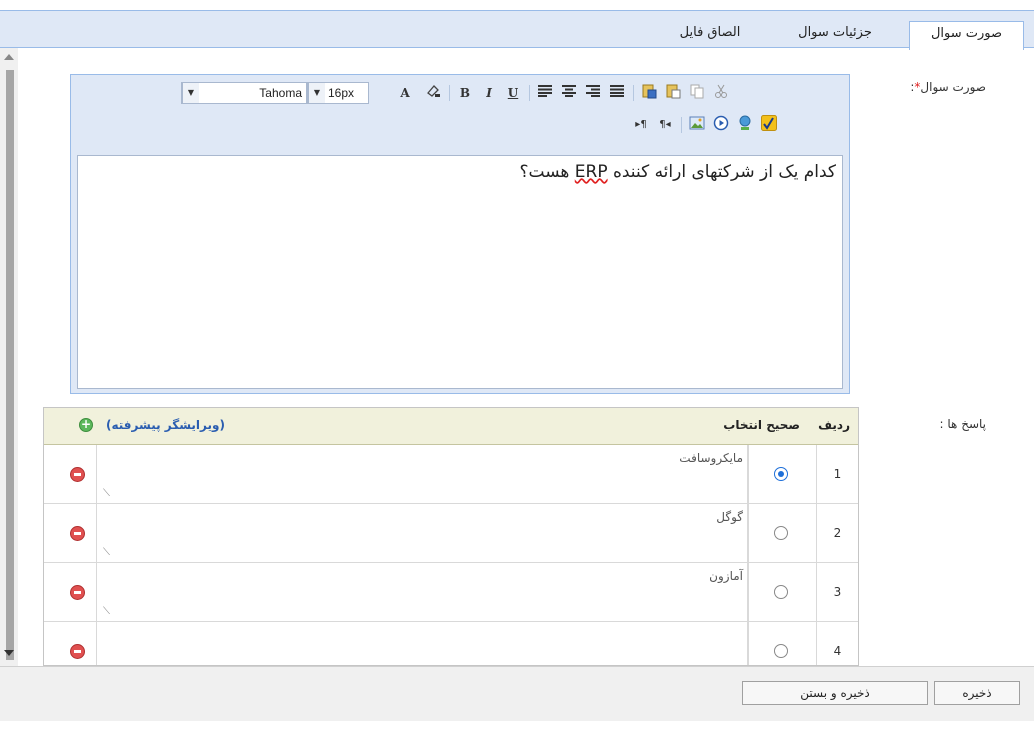 Image resolution: width=1034 pixels, height=736 pixels. I want to click on align-left-icon, so click(617, 93).